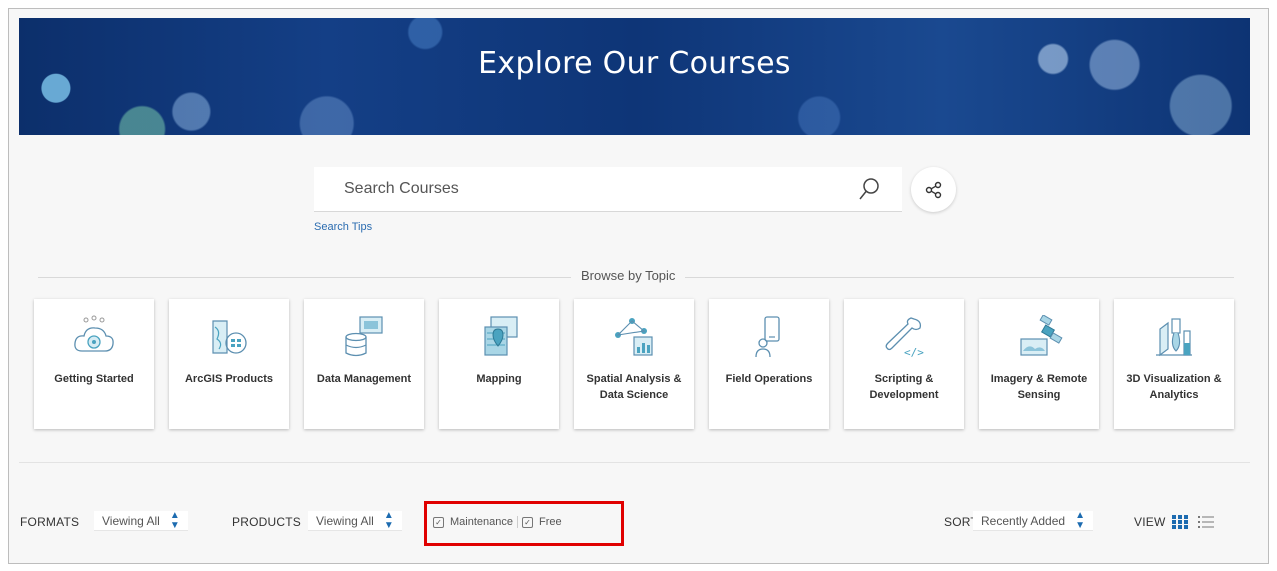  Describe the element at coordinates (131, 520) in the screenshot. I see `formats-select-value: Viewing All` at that location.